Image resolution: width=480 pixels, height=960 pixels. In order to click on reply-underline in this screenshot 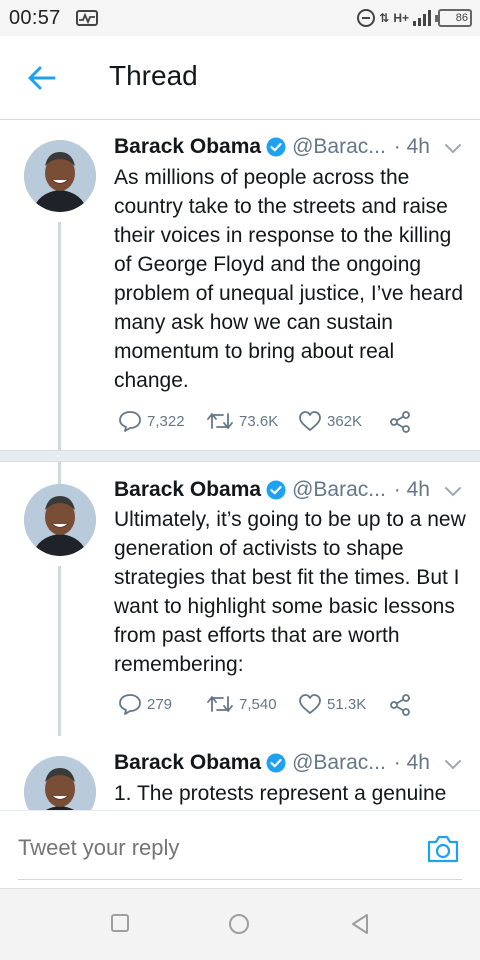, I will do `click(240, 879)`.